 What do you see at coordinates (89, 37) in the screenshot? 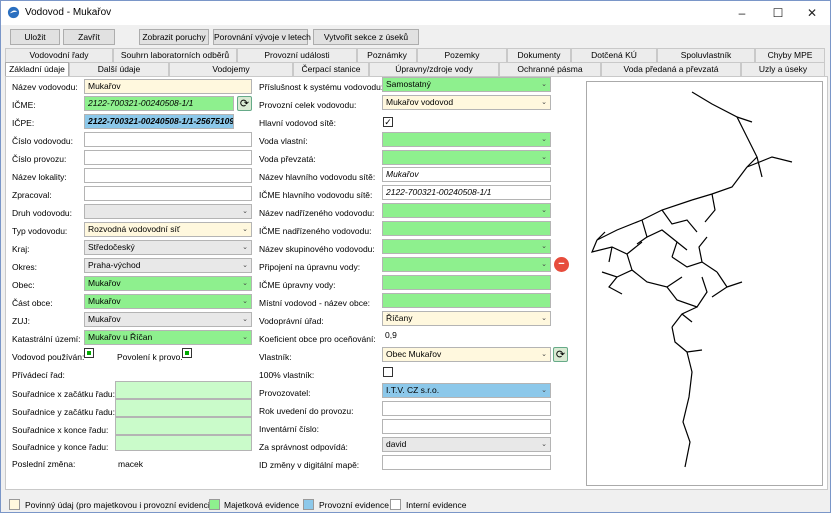
I see `close-button: Zavřít` at bounding box center [89, 37].